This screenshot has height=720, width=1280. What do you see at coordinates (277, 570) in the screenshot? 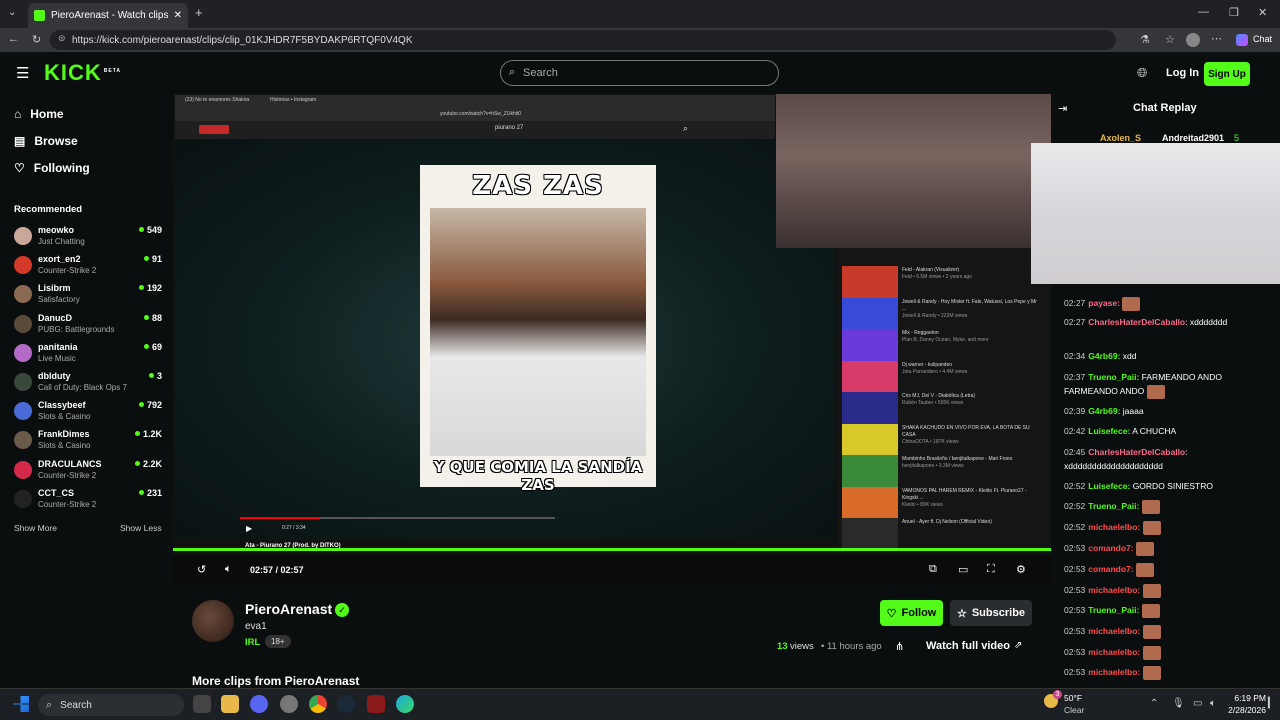
I see `clip-time: 02:57 / 02:57` at bounding box center [277, 570].